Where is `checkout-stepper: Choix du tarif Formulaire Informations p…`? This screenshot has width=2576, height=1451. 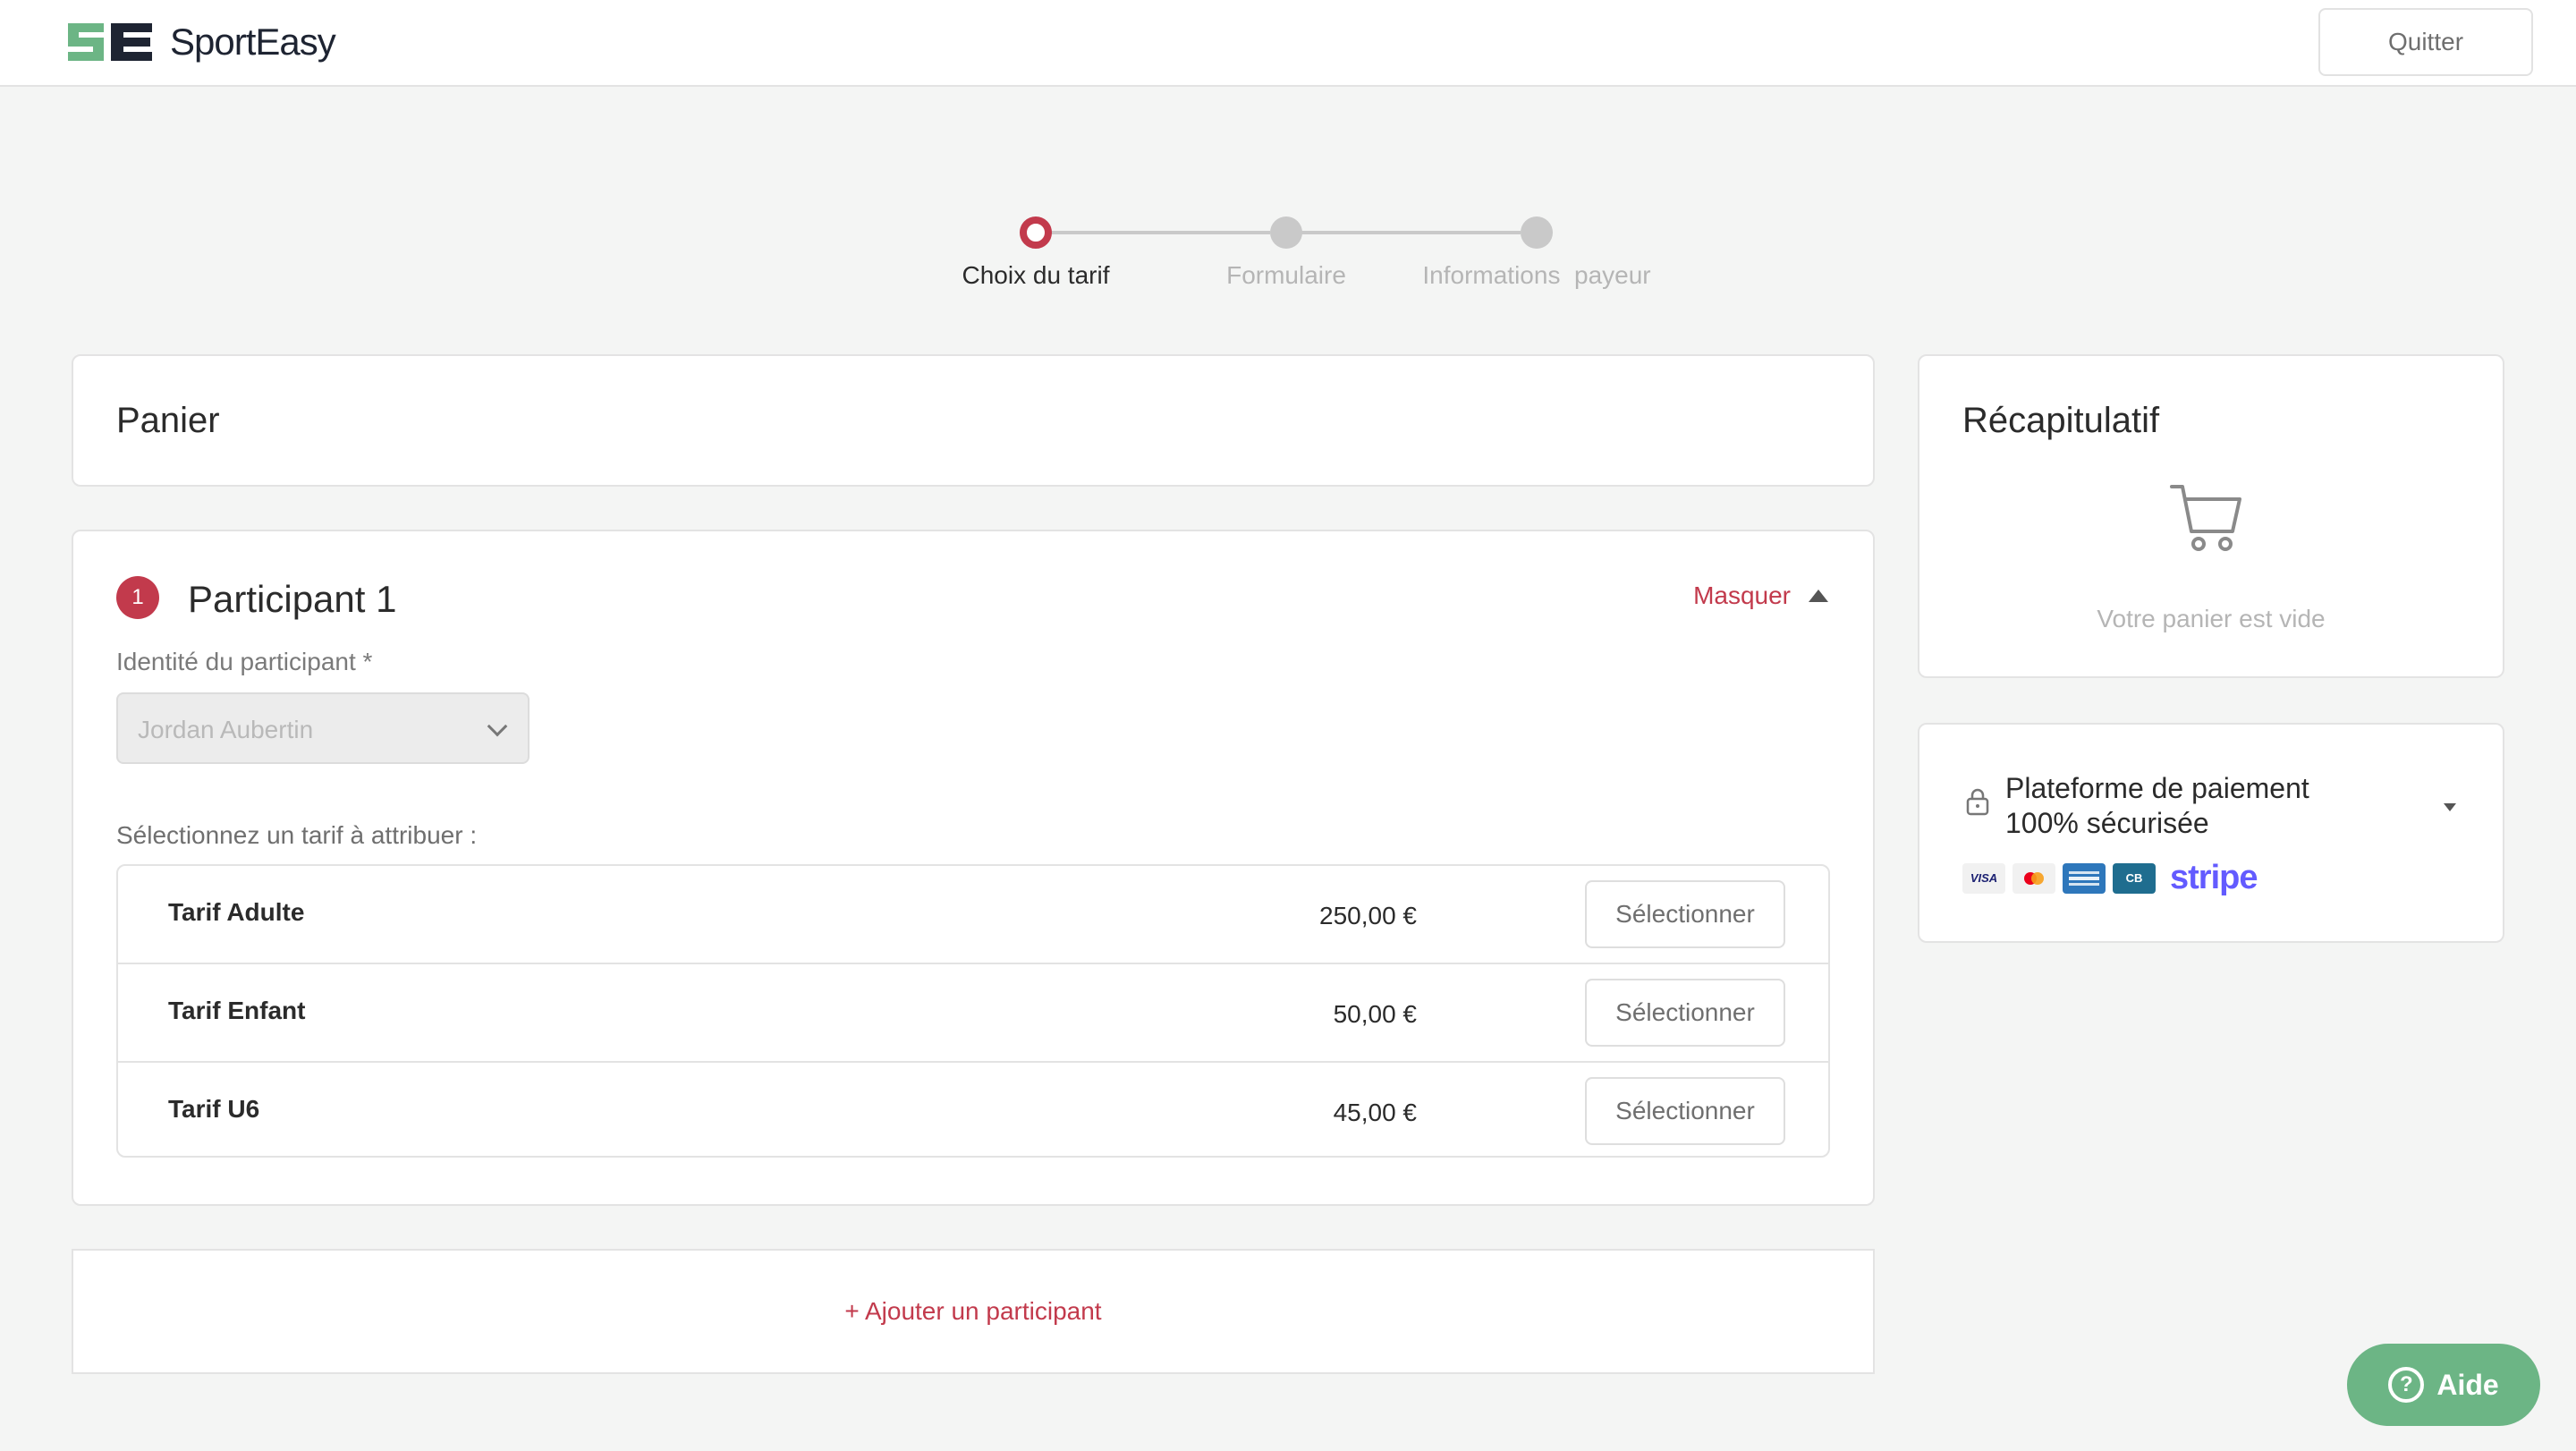
checkout-stepper: Choix du tarif Formulaire Informations p… is located at coordinates (1290, 255).